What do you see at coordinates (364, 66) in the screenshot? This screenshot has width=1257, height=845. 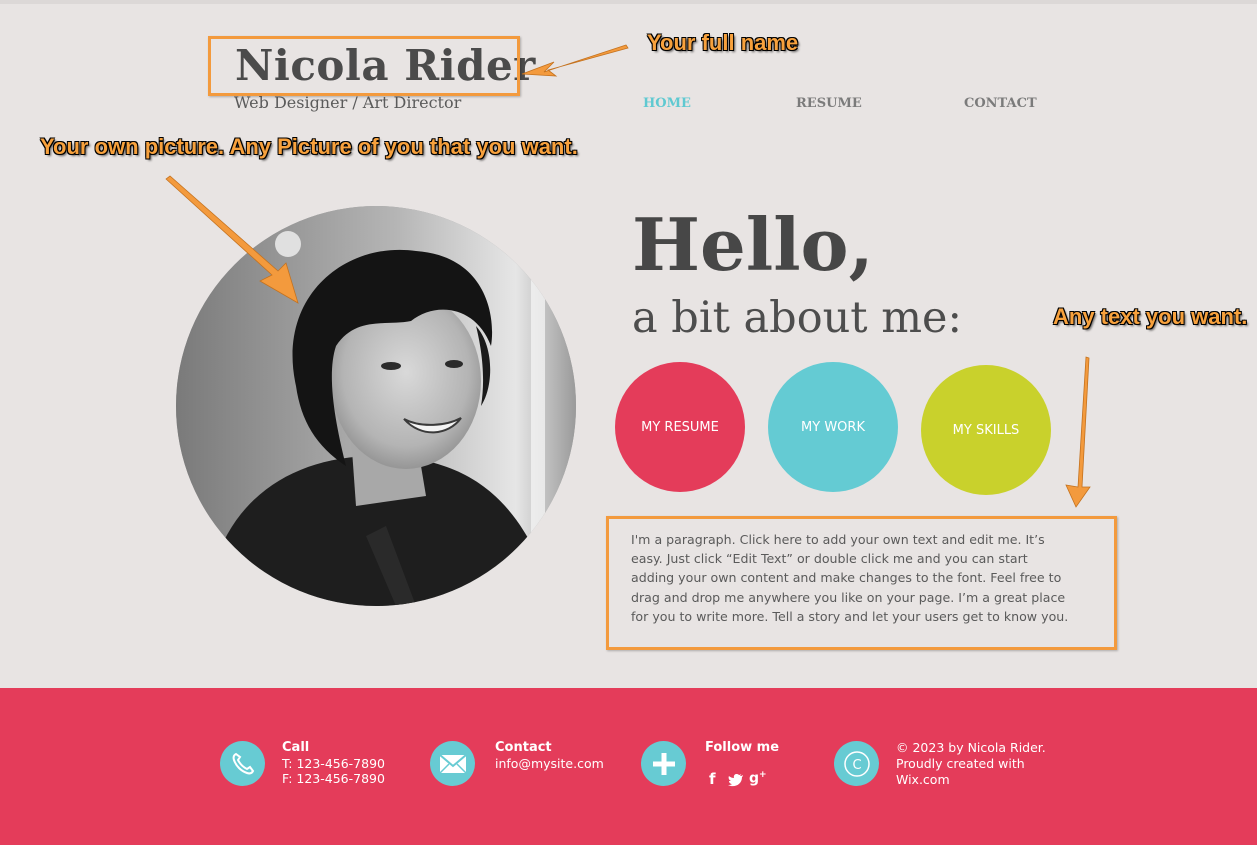 I see `annotation-name-box` at bounding box center [364, 66].